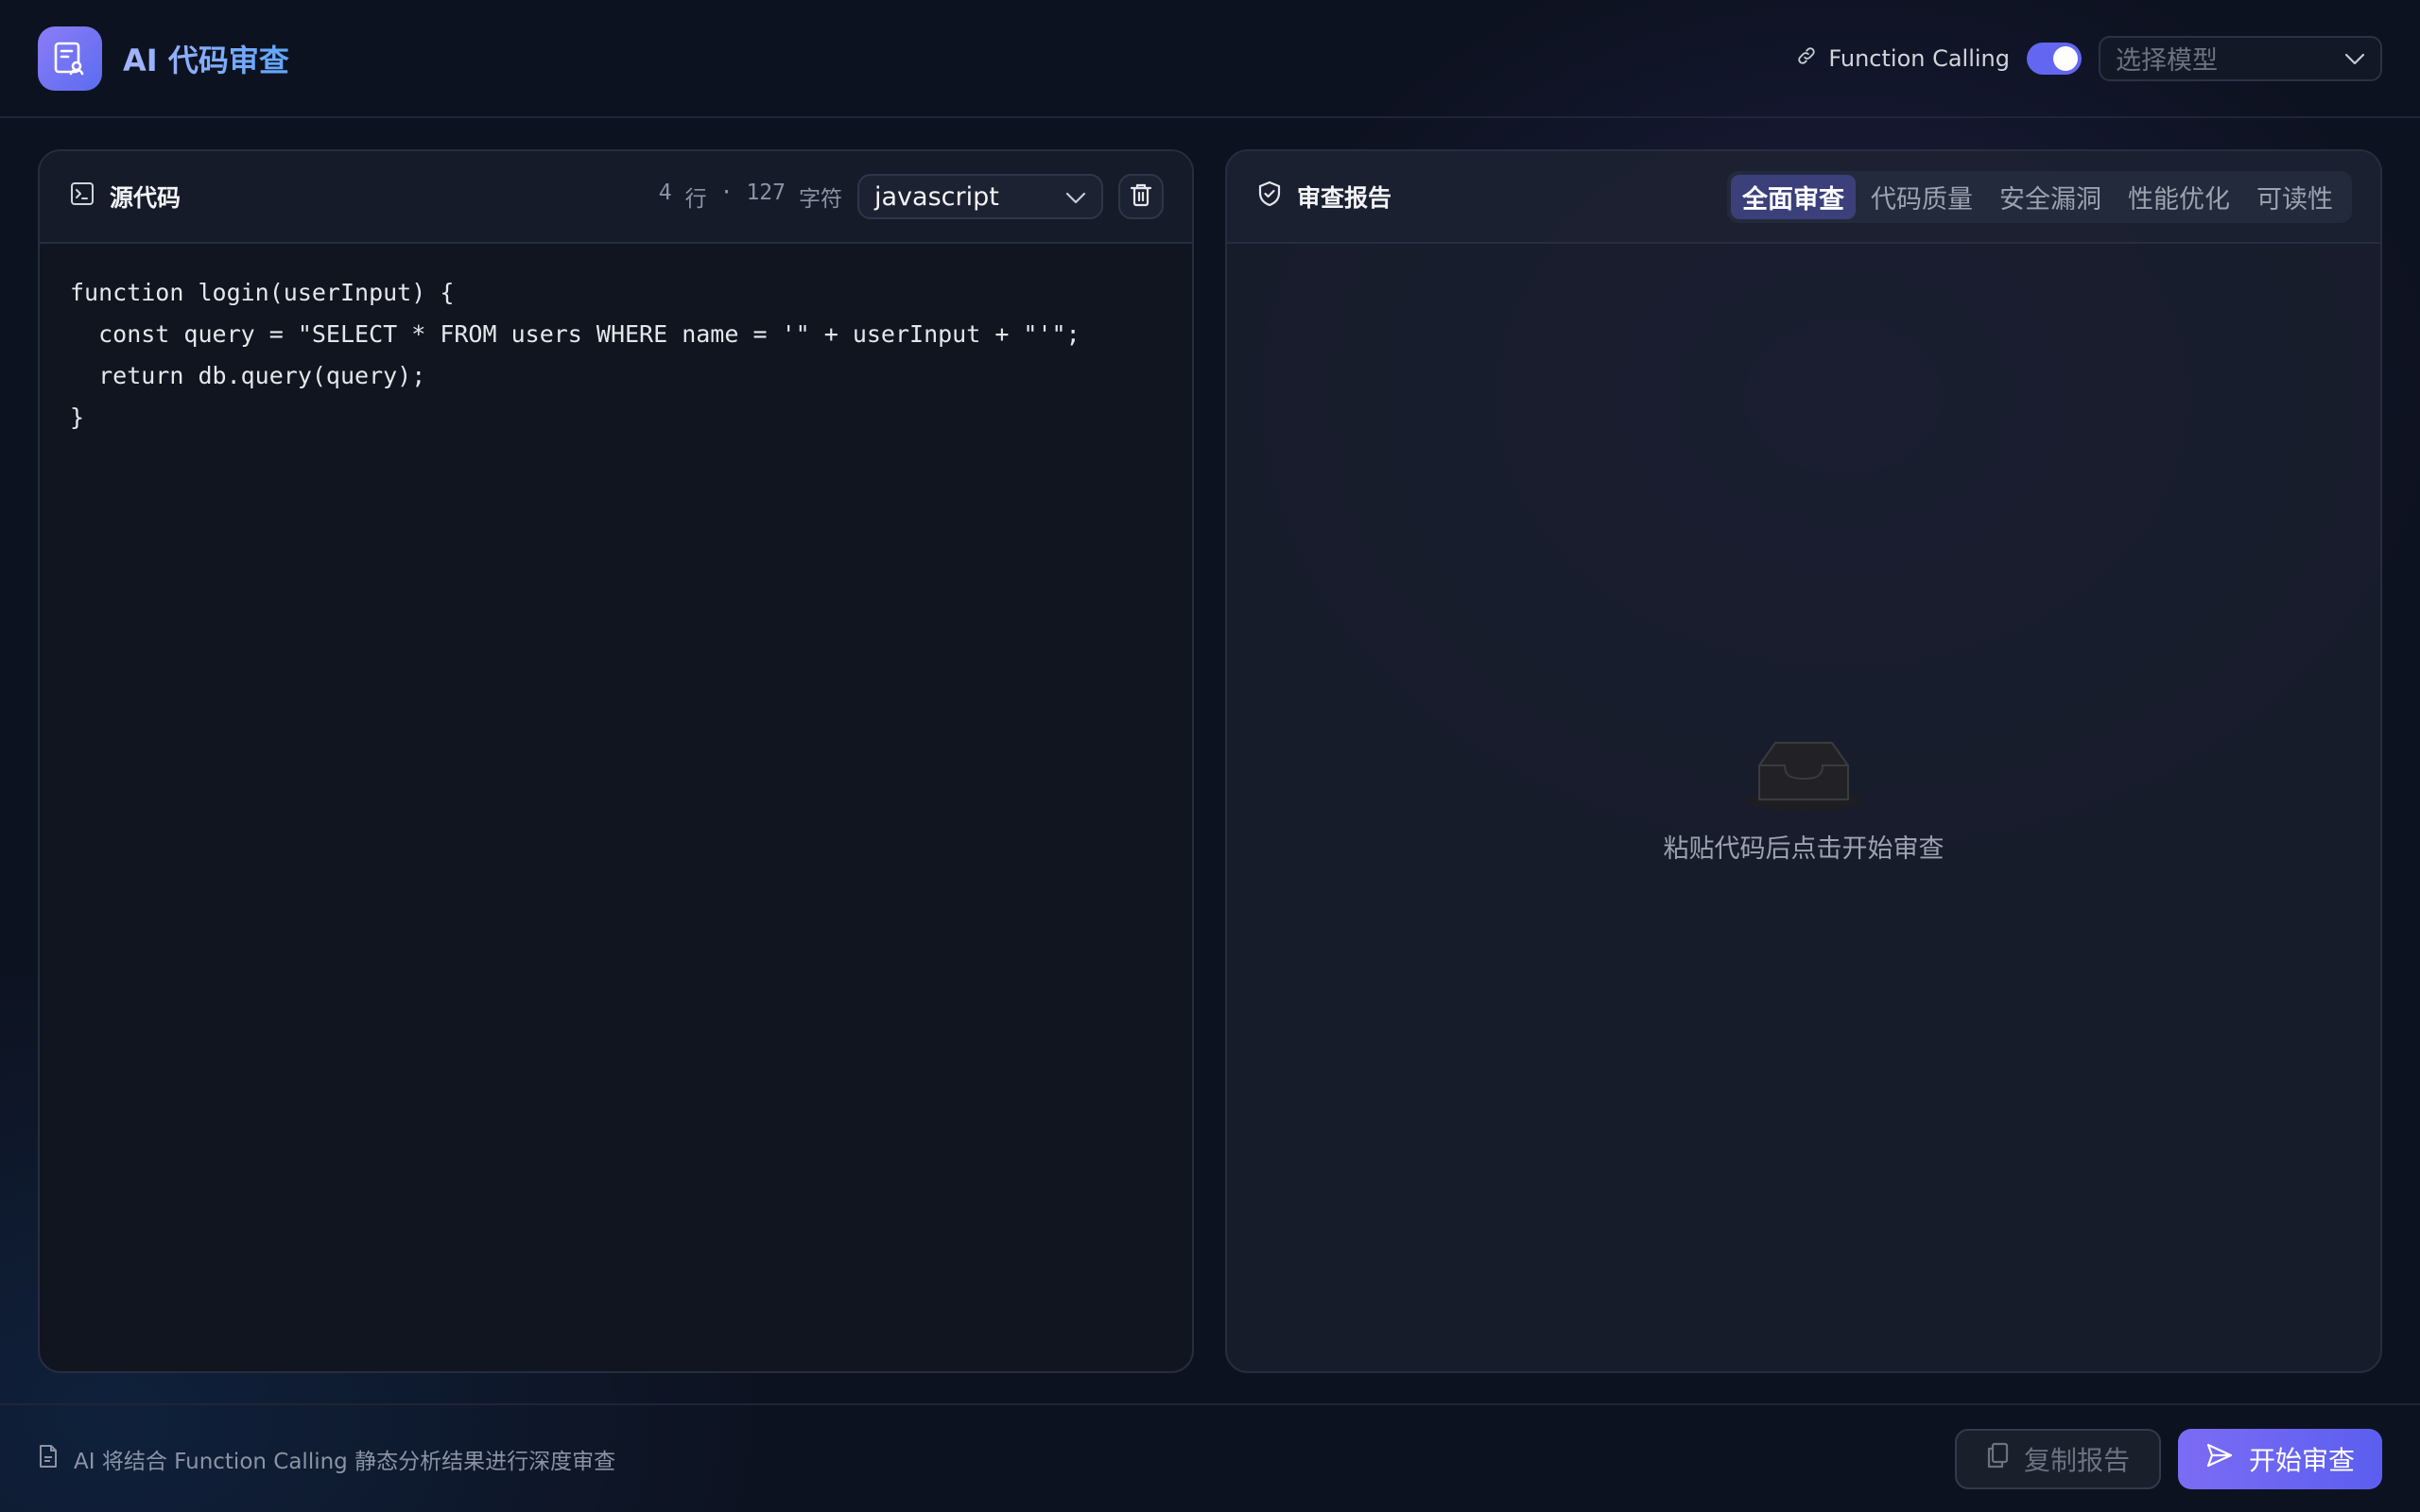 The height and width of the screenshot is (1512, 2420). I want to click on copy-icon, so click(1998, 1458).